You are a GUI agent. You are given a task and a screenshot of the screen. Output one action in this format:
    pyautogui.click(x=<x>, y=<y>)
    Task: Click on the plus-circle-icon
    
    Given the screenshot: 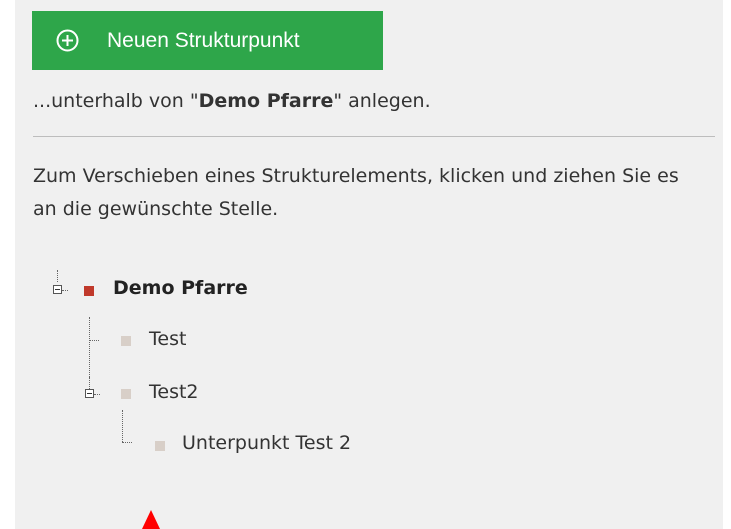 What is the action you would take?
    pyautogui.click(x=67, y=40)
    